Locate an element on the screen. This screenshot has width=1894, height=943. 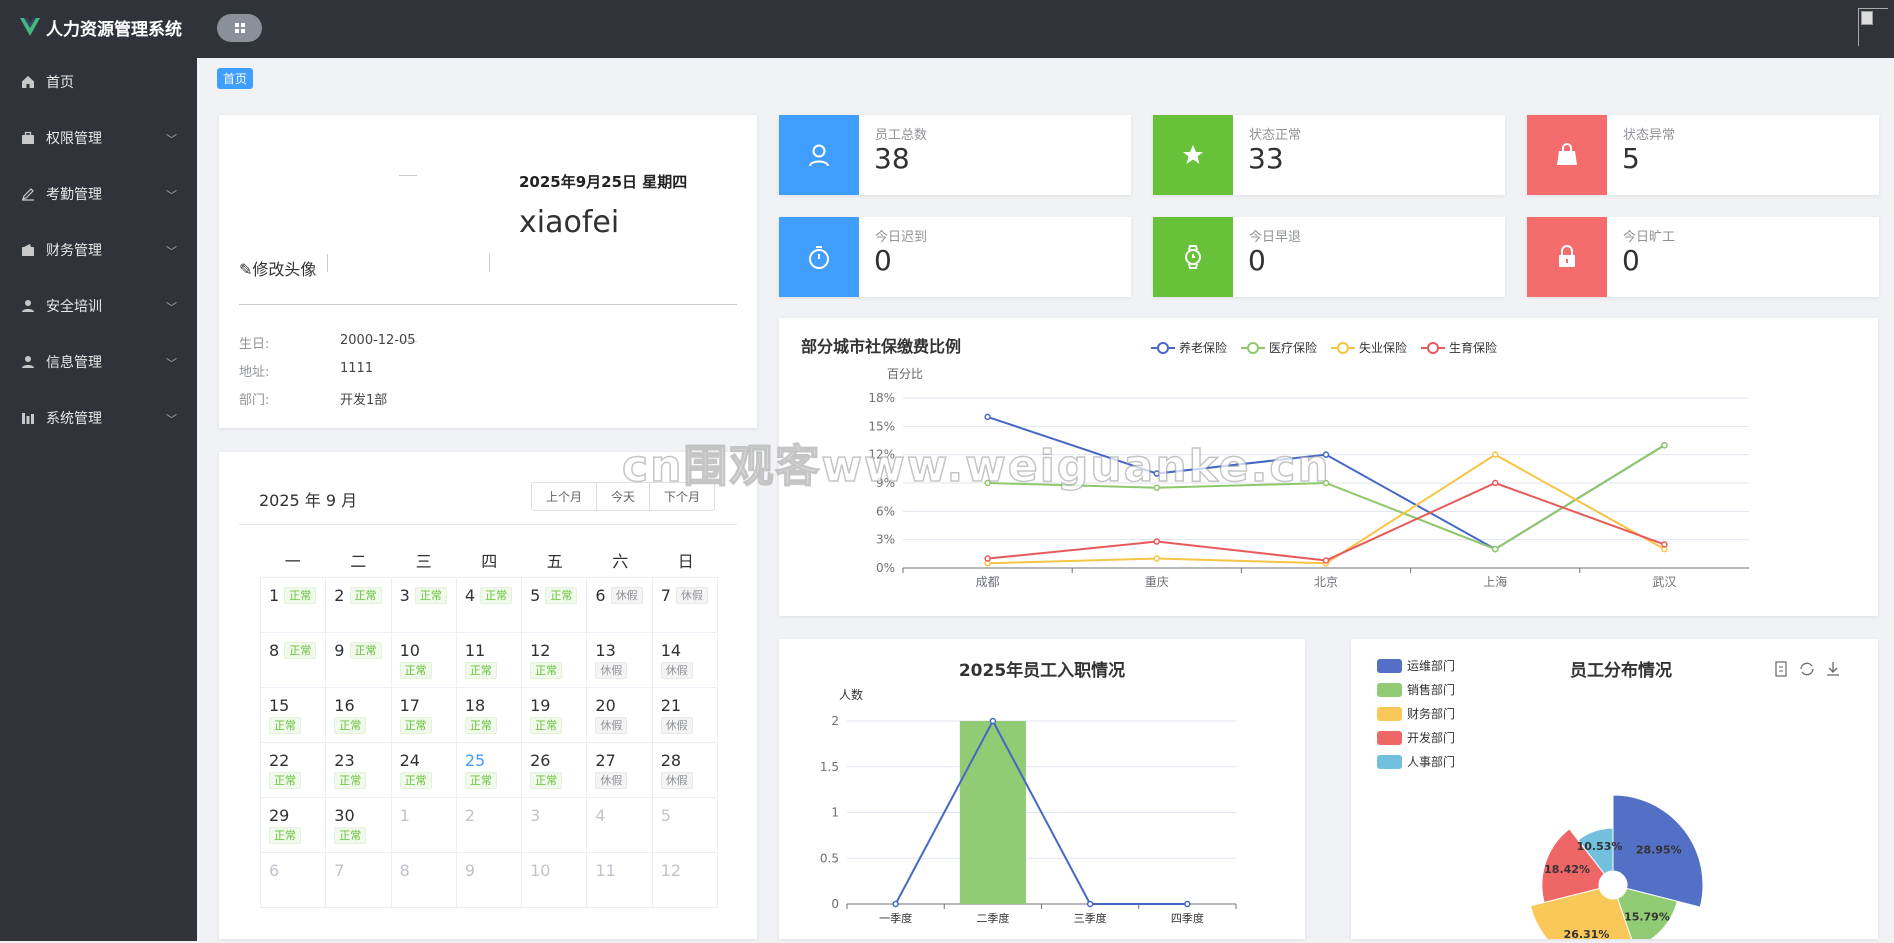
user-icon is located at coordinates (28, 306).